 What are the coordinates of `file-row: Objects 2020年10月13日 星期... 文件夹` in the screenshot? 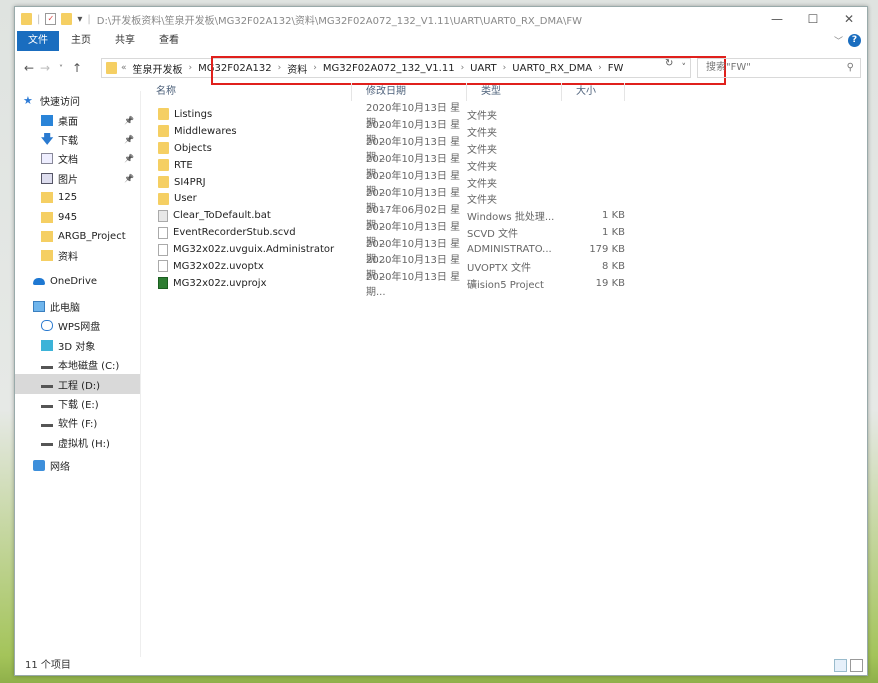 It's located at (504, 150).